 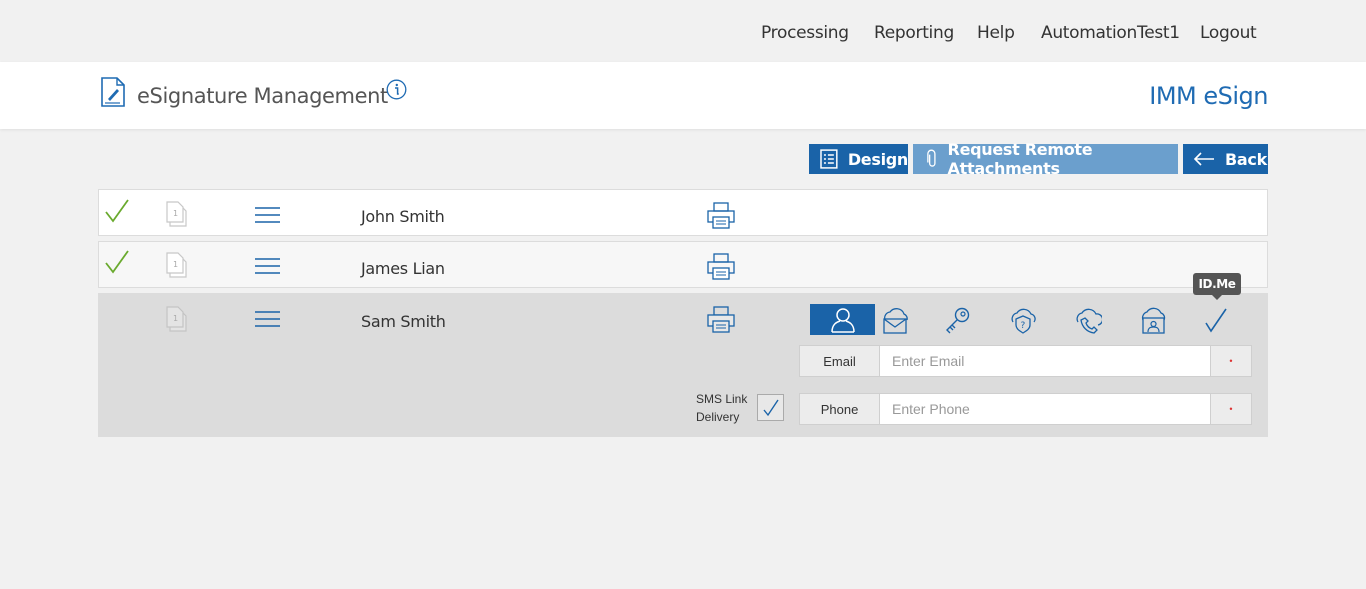 I want to click on nav-processing: Processing, so click(x=805, y=33).